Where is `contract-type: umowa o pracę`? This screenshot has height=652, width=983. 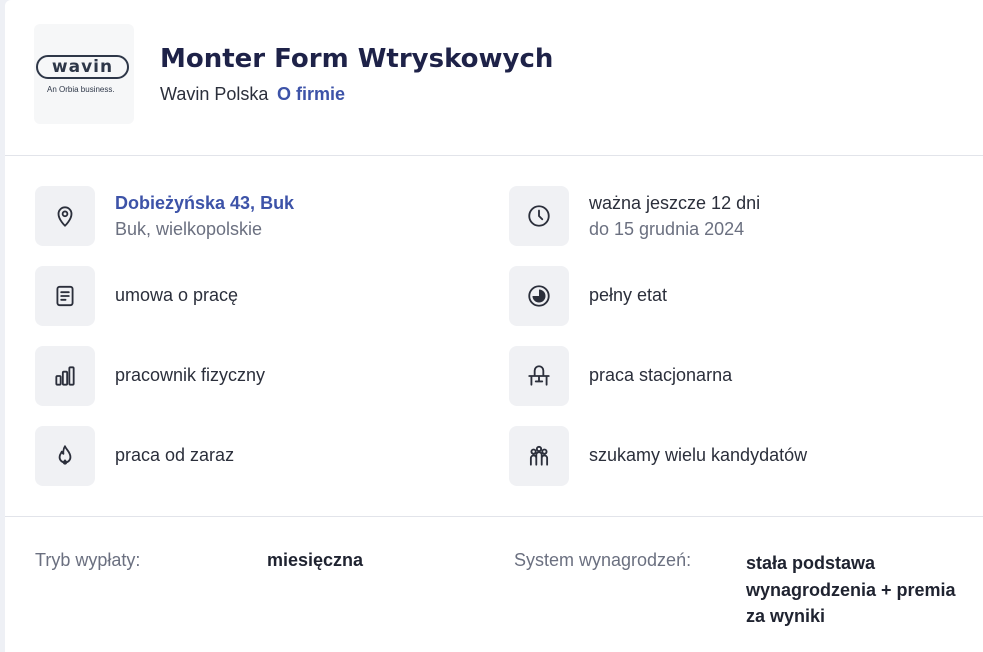 contract-type: umowa o pracę is located at coordinates (177, 295).